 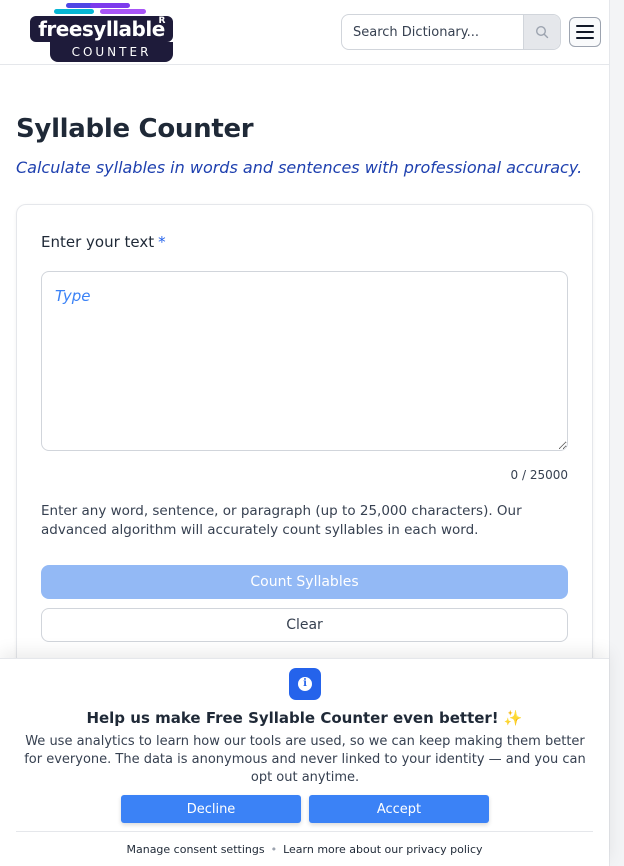 I want to click on site-logo: freesyllable R COUNTER, so click(x=102, y=33).